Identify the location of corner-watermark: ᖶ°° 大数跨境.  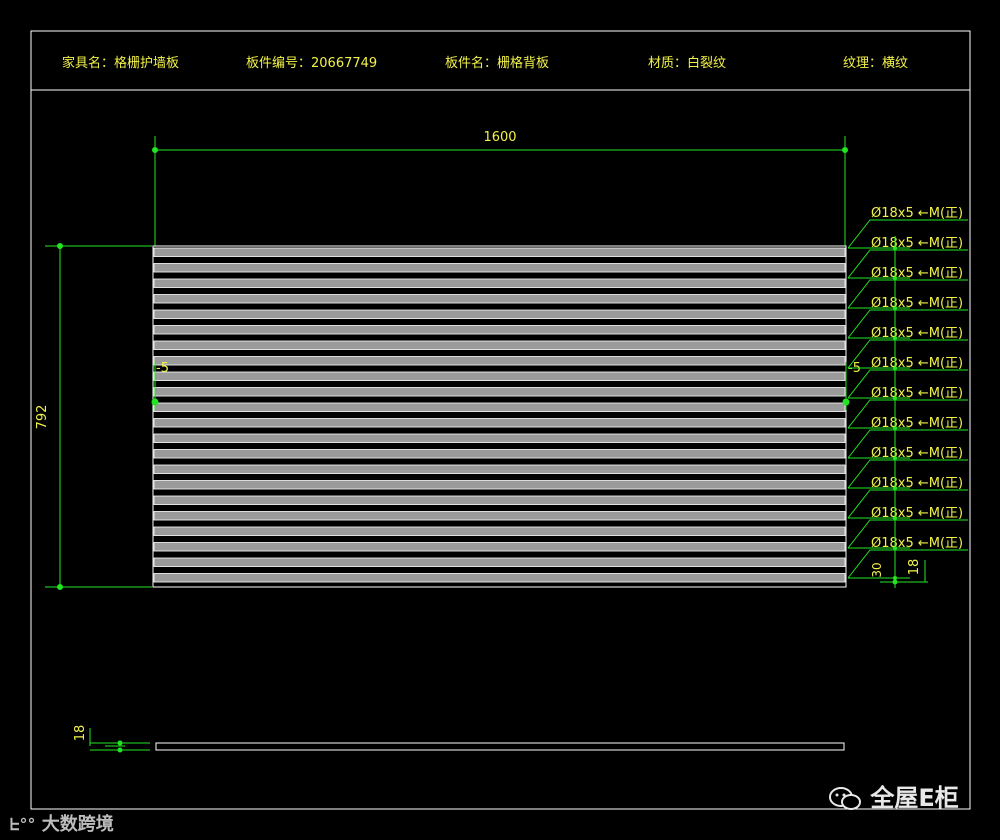
(62, 823).